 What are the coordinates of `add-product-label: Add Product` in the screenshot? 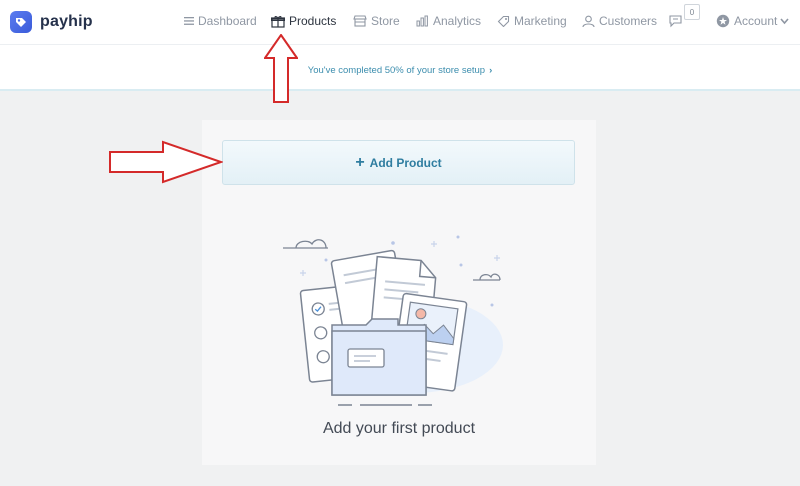 It's located at (405, 162).